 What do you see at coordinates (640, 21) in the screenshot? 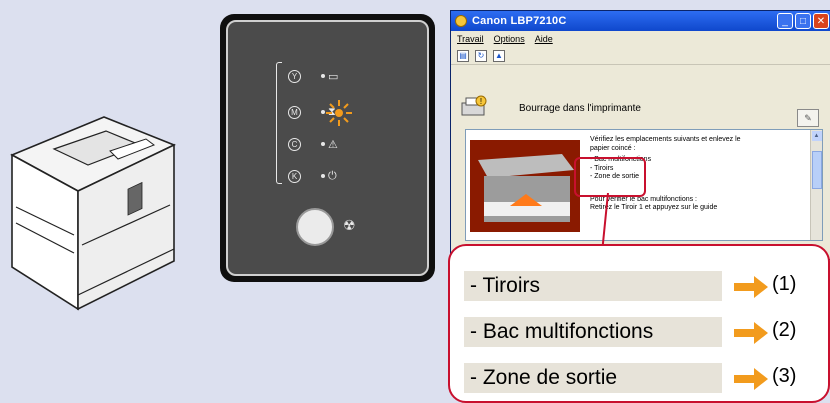
I see `title-bar: Canon LBP7210C _ □ ✕` at bounding box center [640, 21].